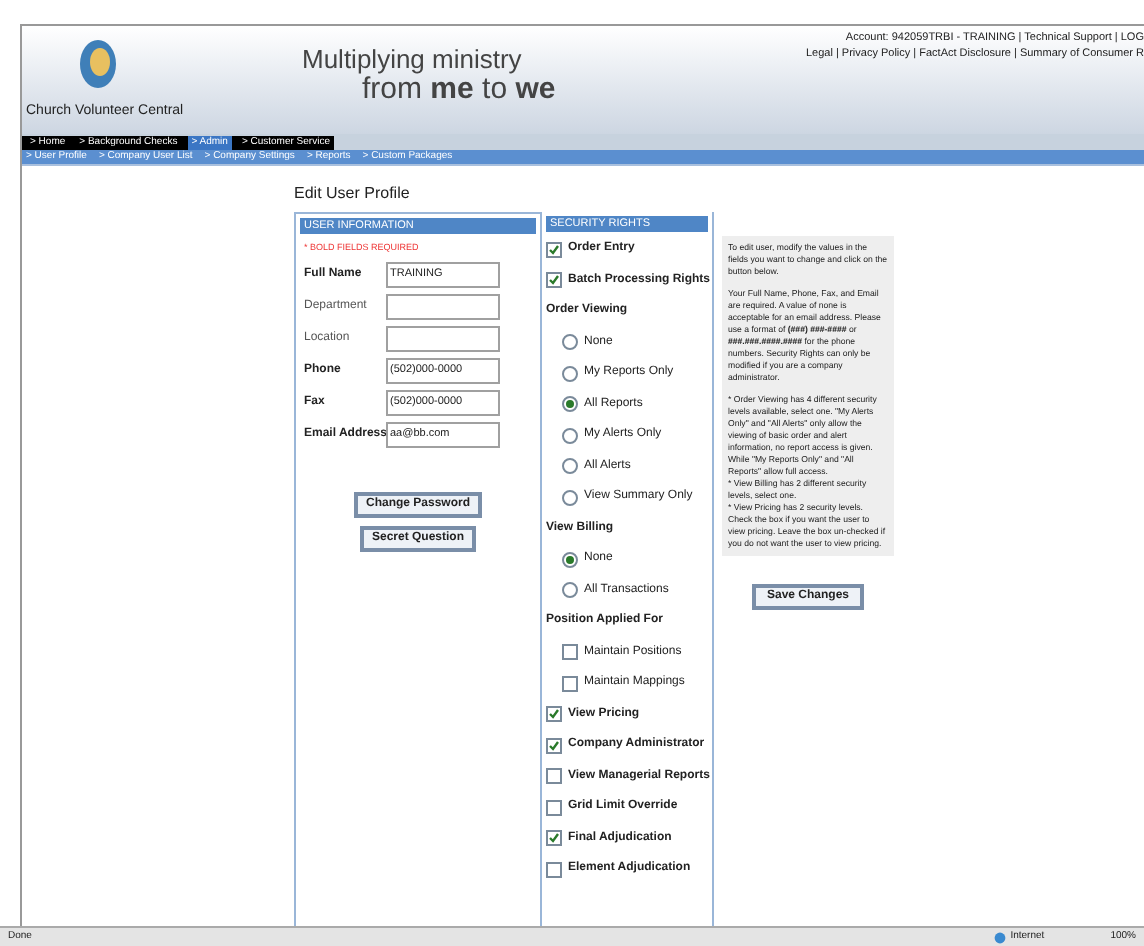 The image size is (1144, 946). What do you see at coordinates (1000, 937) in the screenshot?
I see `globe-icon` at bounding box center [1000, 937].